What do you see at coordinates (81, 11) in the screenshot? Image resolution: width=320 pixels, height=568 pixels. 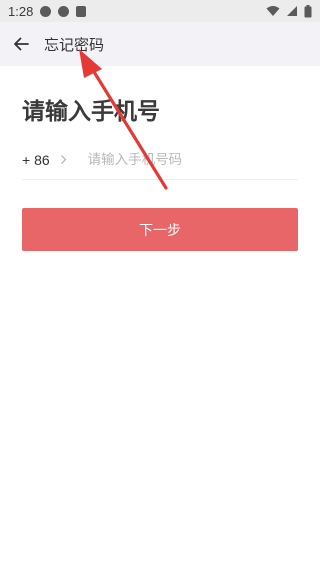 I see `app-notification-icon` at bounding box center [81, 11].